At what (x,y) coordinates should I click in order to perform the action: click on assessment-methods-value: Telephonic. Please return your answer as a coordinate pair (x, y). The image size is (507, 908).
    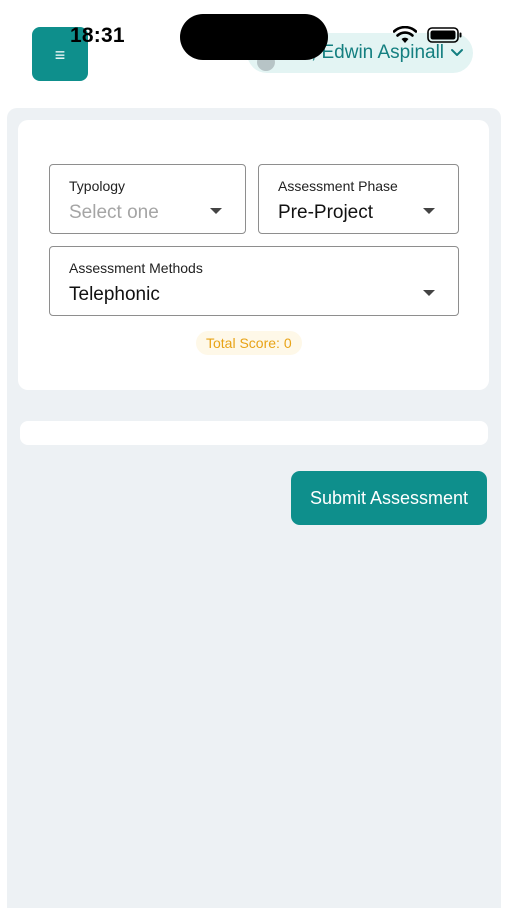
    Looking at the image, I should click on (114, 294).